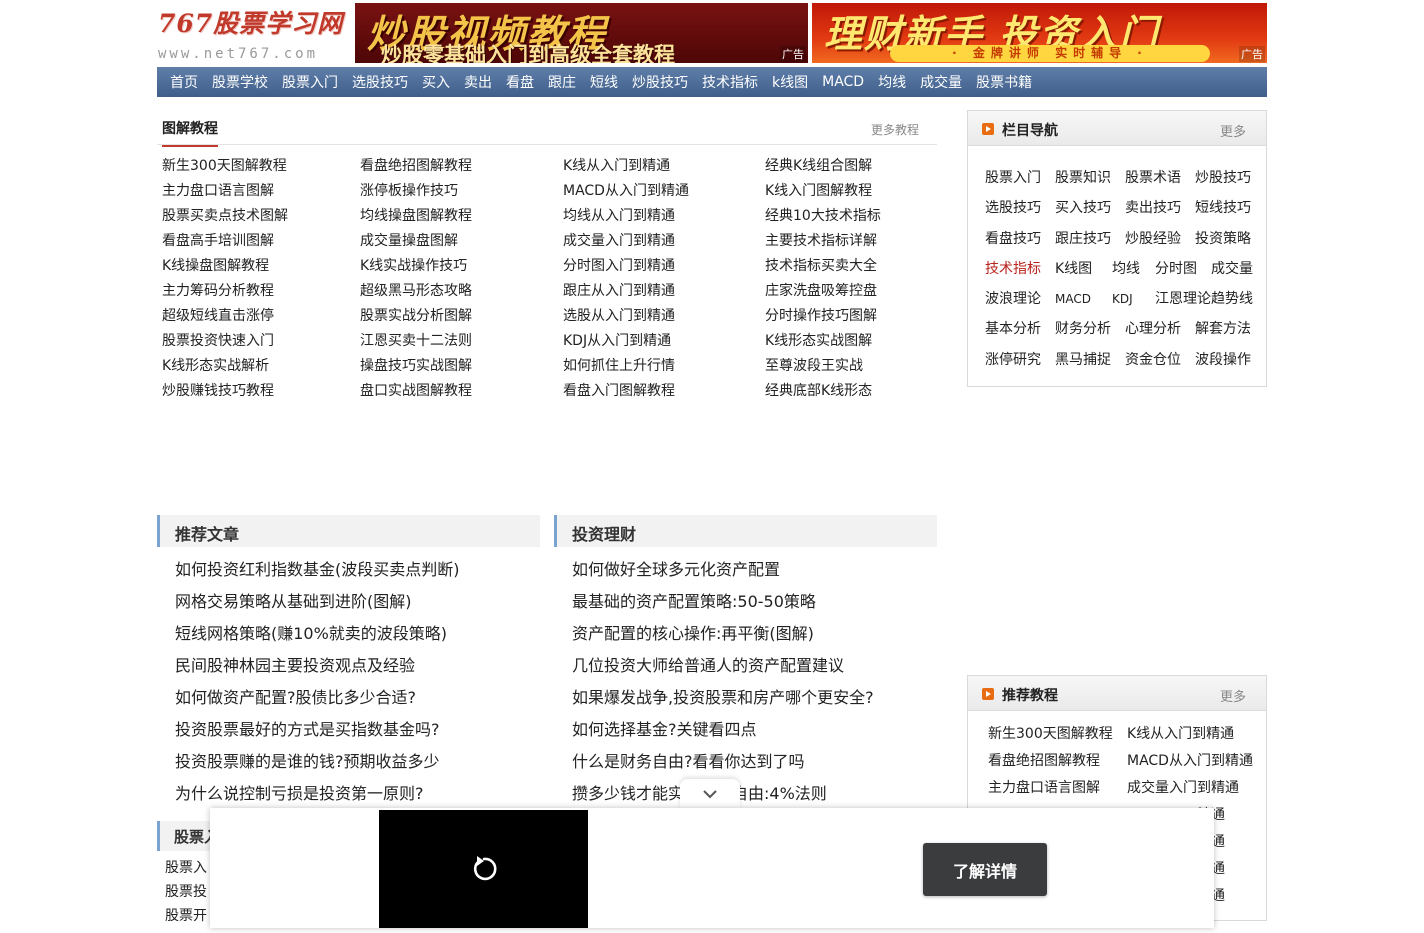 This screenshot has height=933, width=1424. What do you see at coordinates (1004, 82) in the screenshot?
I see `nav-item: 股票书籍` at bounding box center [1004, 82].